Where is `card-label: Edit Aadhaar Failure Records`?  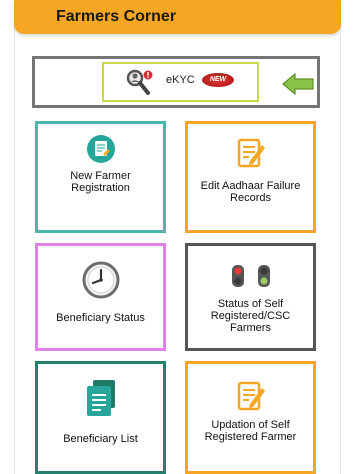 card-label: Edit Aadhaar Failure Records is located at coordinates (250, 192).